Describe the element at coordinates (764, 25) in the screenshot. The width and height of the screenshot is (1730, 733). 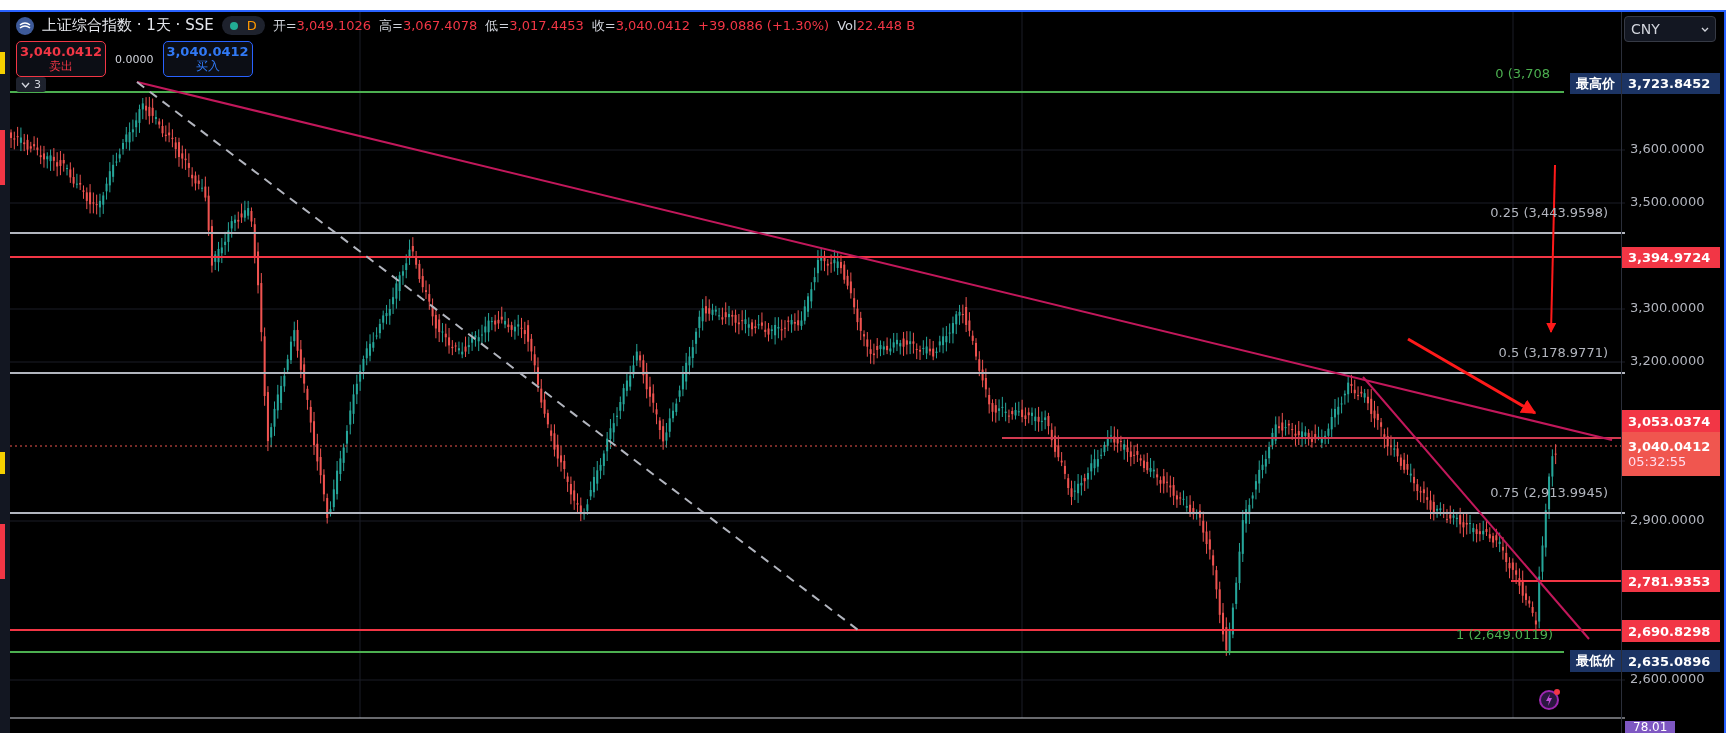
I see `price-change: +39.0886 (+1.30%)` at that location.